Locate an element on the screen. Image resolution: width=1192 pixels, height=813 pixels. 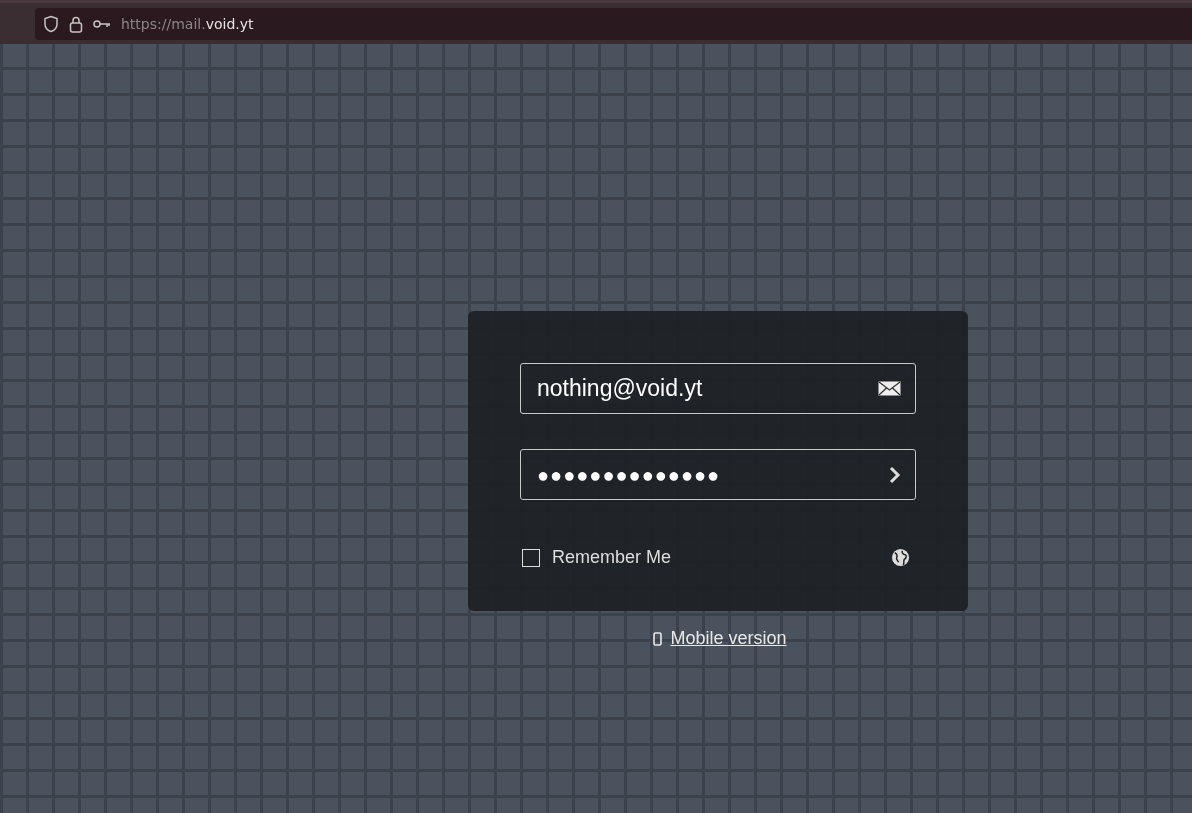
key-icon is located at coordinates (102, 24).